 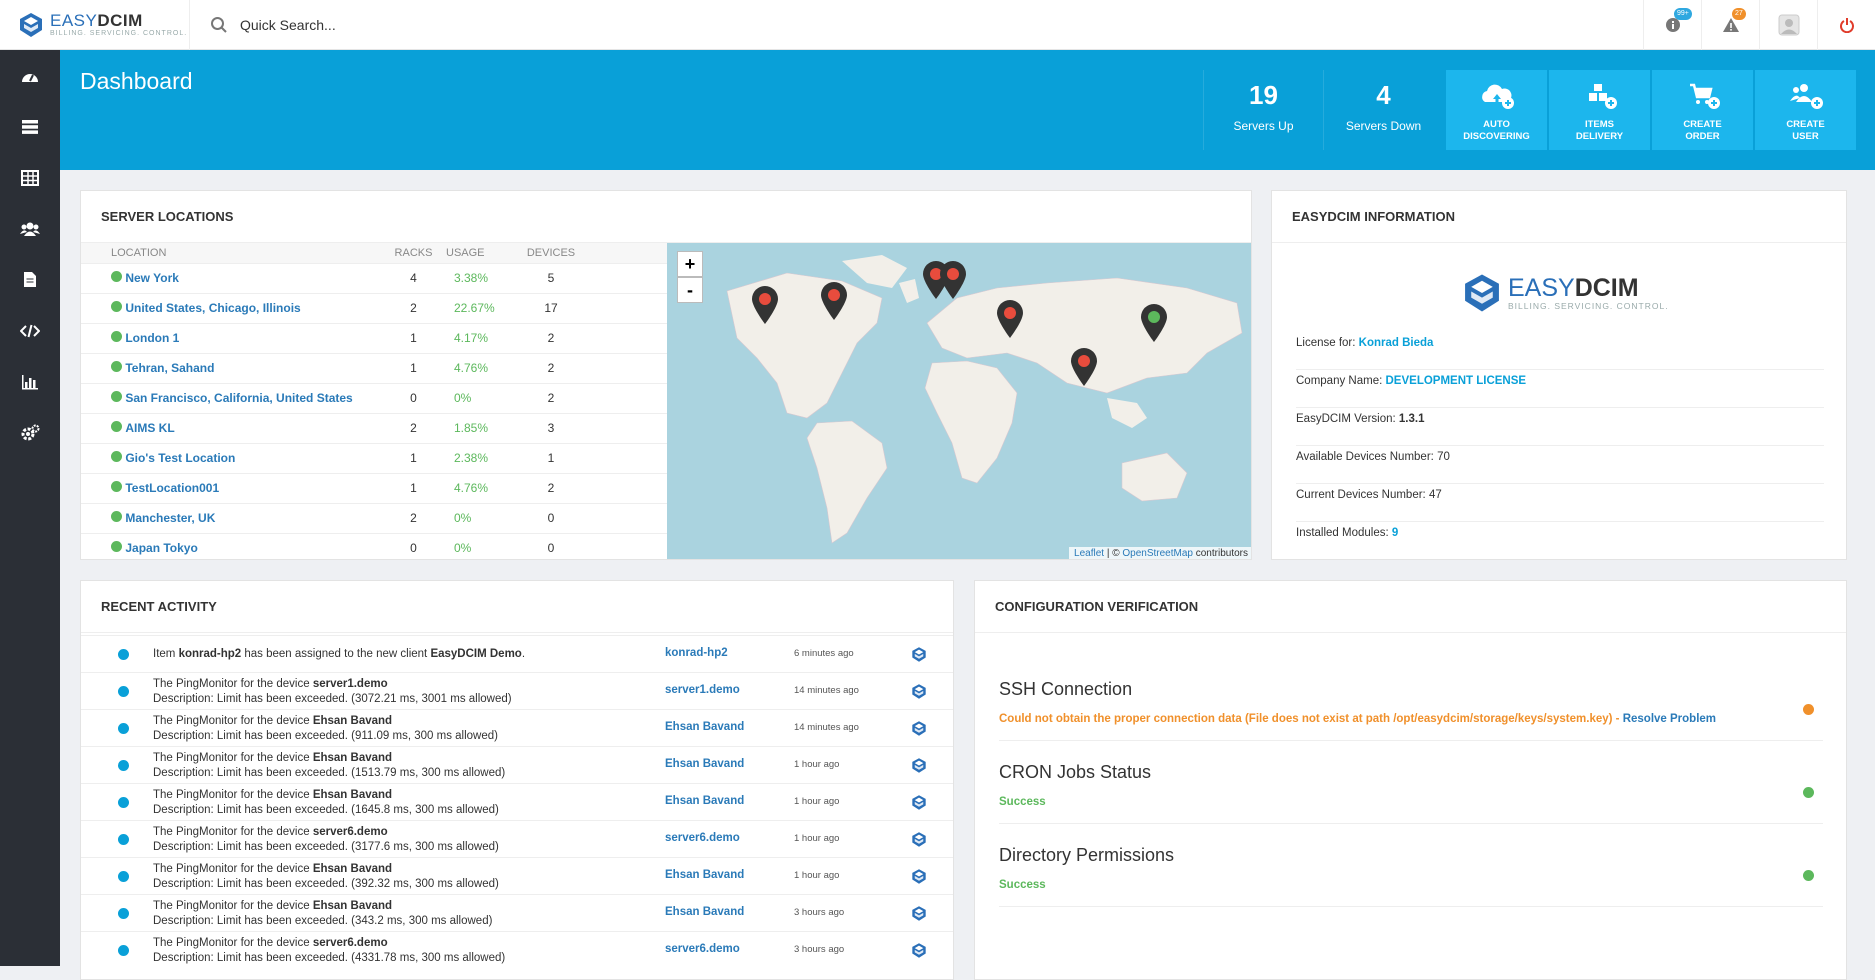 I want to click on racks-cell: 1, so click(x=413, y=487).